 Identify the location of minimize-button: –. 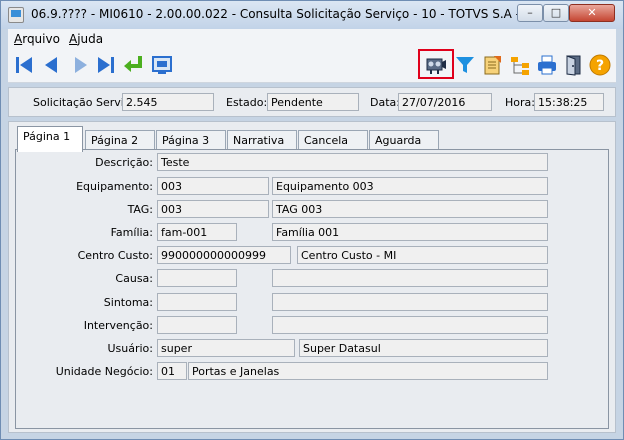
(530, 13).